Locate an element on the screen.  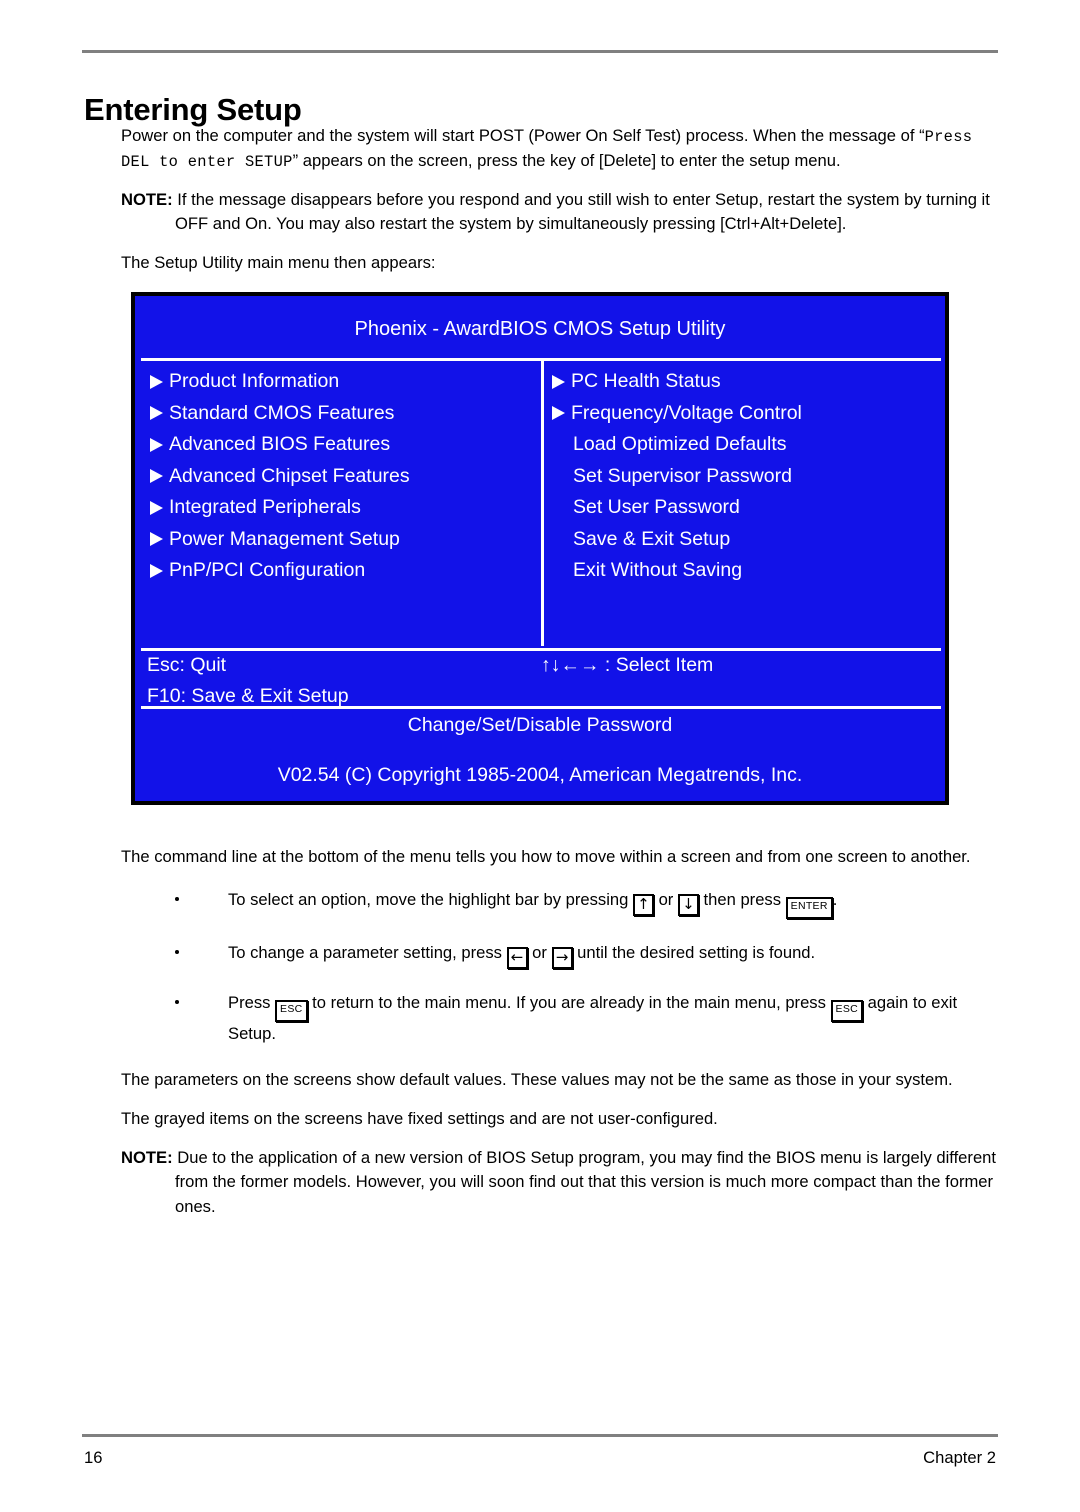
page-title: Entering Setup is located at coordinates (193, 109).